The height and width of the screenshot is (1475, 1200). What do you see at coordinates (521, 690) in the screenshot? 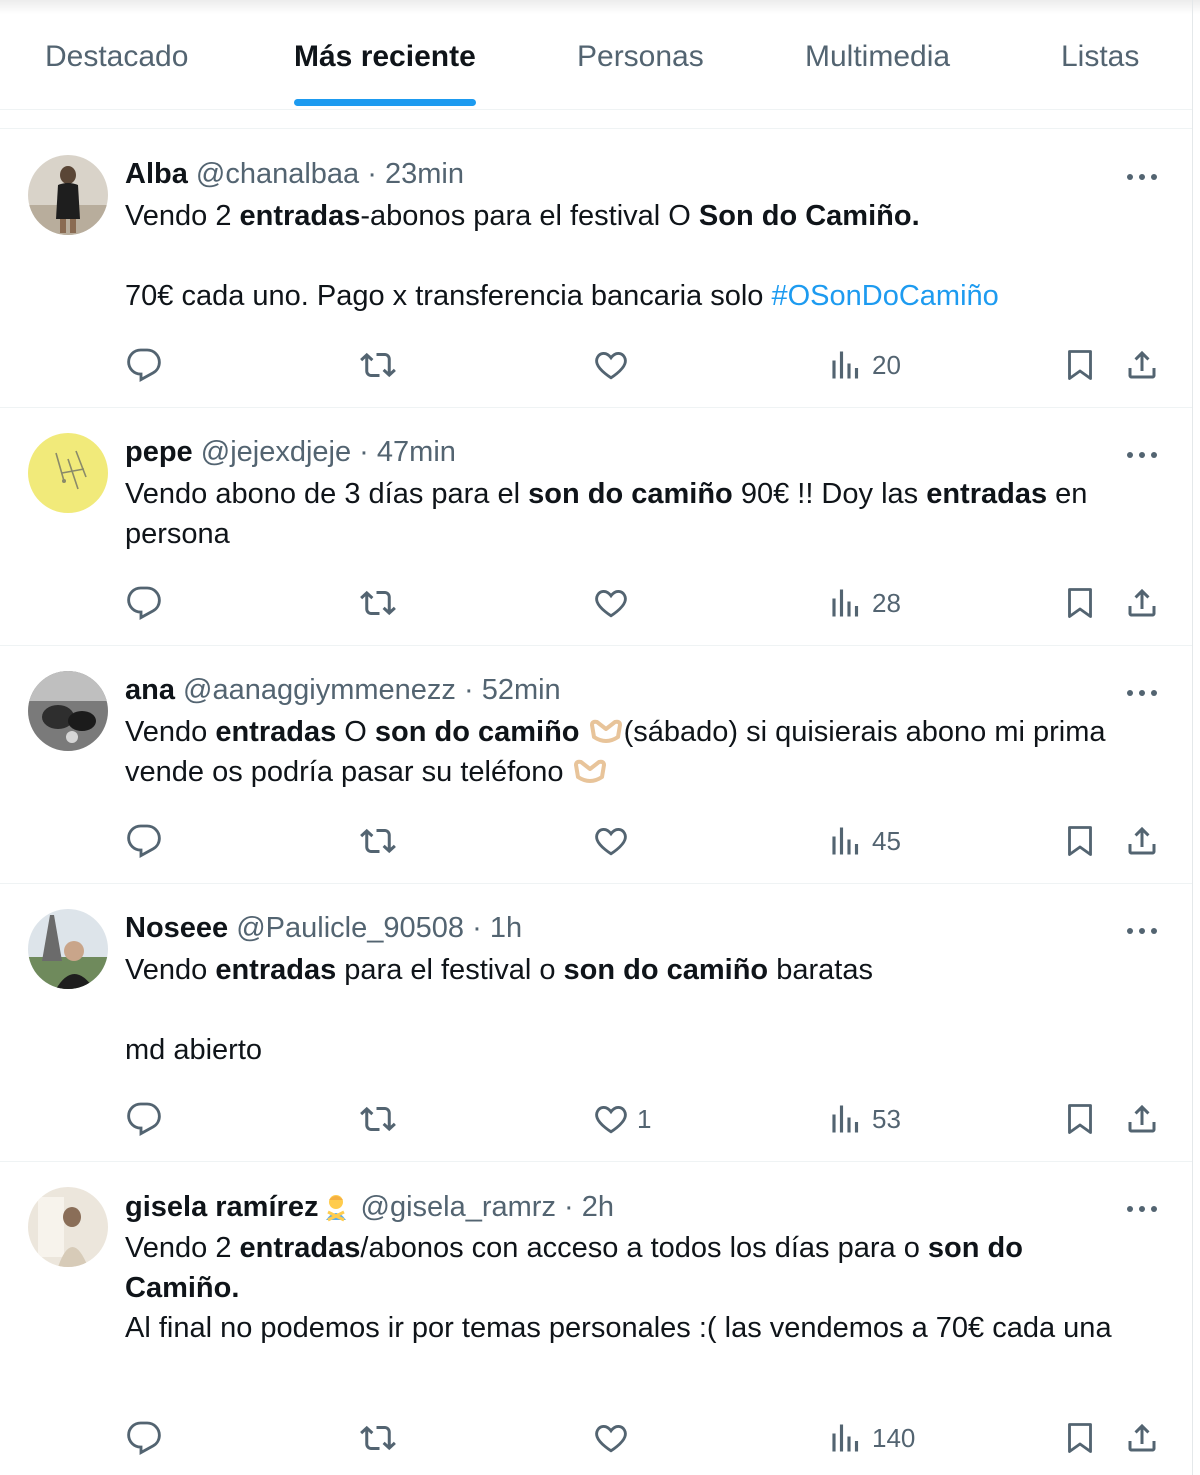
I see `timestamp: 52min` at bounding box center [521, 690].